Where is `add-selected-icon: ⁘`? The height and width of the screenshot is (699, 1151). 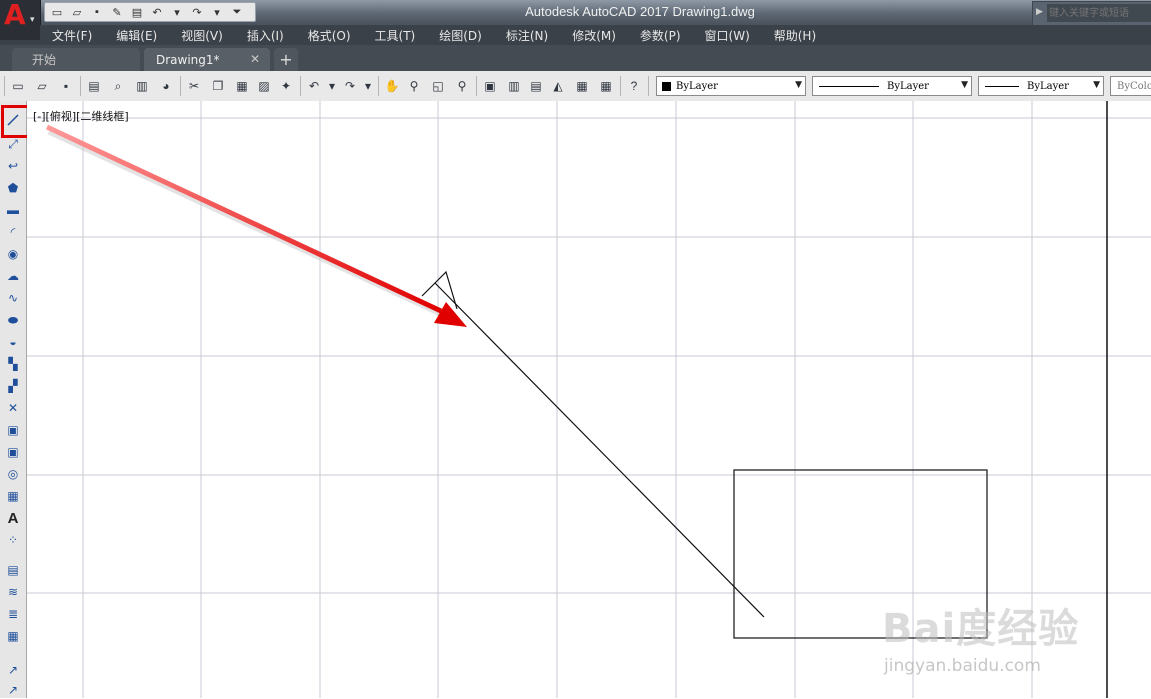 add-selected-icon: ⁘ is located at coordinates (13, 540).